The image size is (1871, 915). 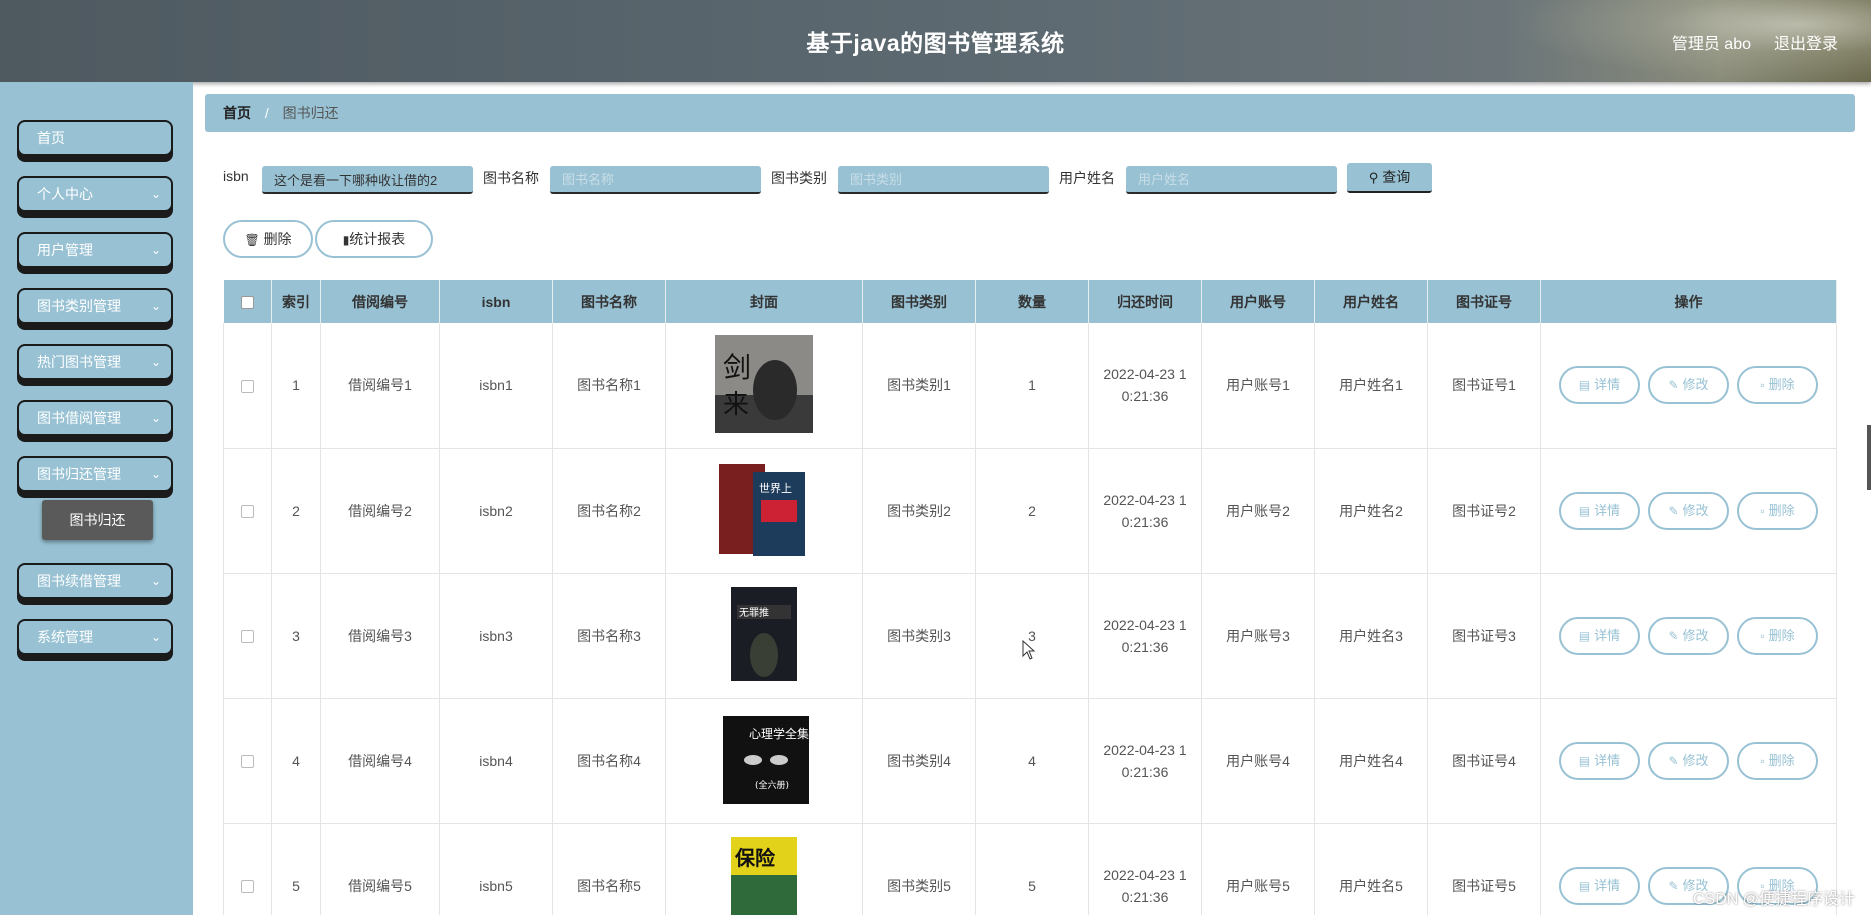 What do you see at coordinates (764, 636) in the screenshot?
I see `cover-cell: 无罪推` at bounding box center [764, 636].